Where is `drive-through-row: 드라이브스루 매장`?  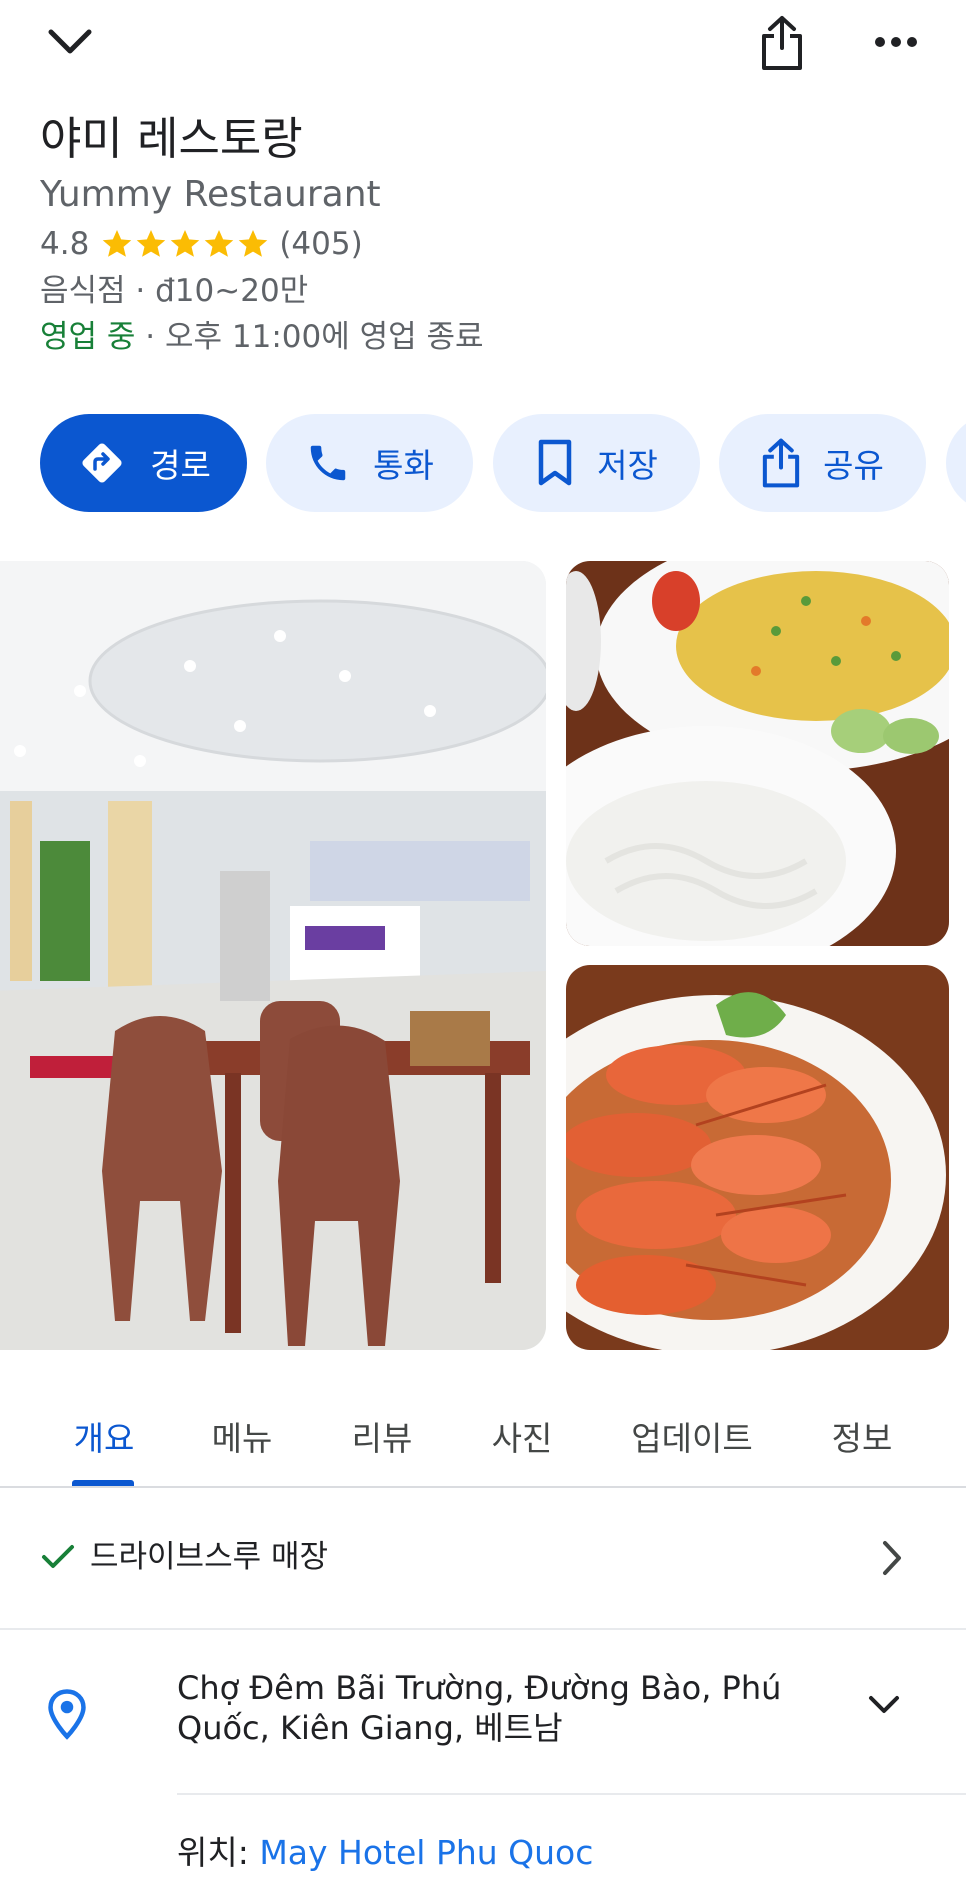
drive-through-row: 드라이브스루 매장 is located at coordinates (483, 1560).